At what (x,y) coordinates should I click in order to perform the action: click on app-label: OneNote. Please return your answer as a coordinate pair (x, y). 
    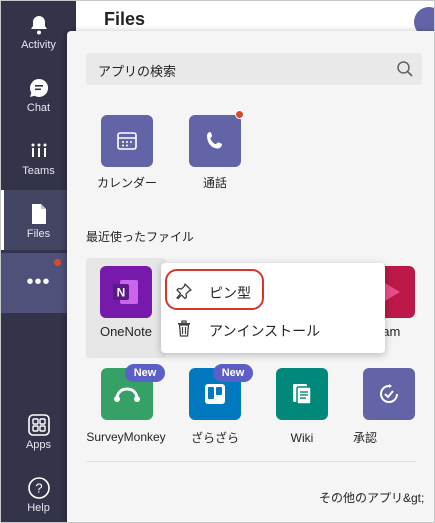
    Looking at the image, I should click on (126, 331).